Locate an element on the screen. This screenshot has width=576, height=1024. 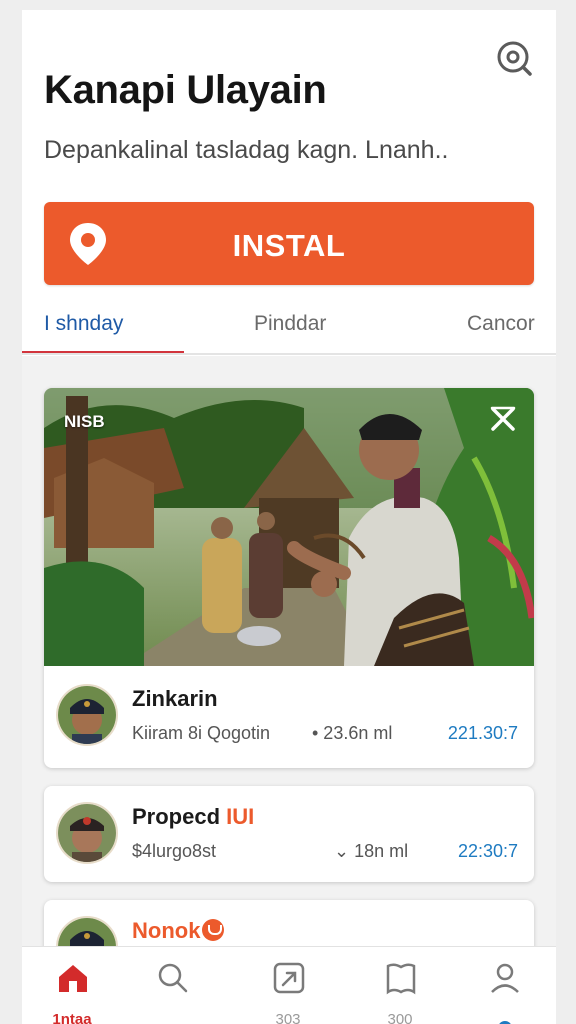
nav-profile is located at coordinates (504, 985).